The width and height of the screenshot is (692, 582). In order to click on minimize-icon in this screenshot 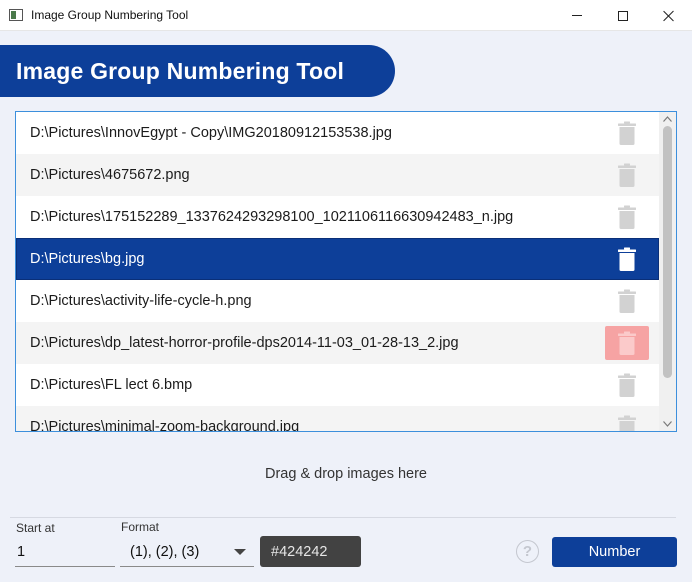, I will do `click(577, 15)`.